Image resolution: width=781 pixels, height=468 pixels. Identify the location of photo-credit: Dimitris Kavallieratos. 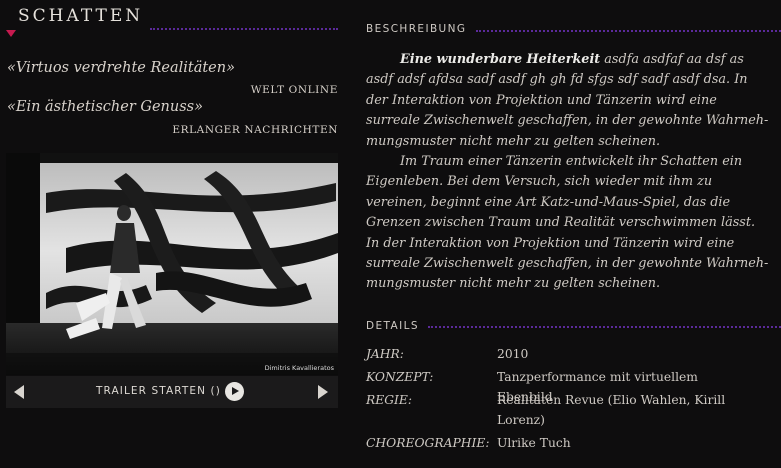
(299, 368).